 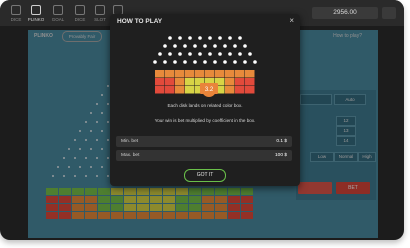 I want to click on got-it-button: GOT IT, so click(x=205, y=175).